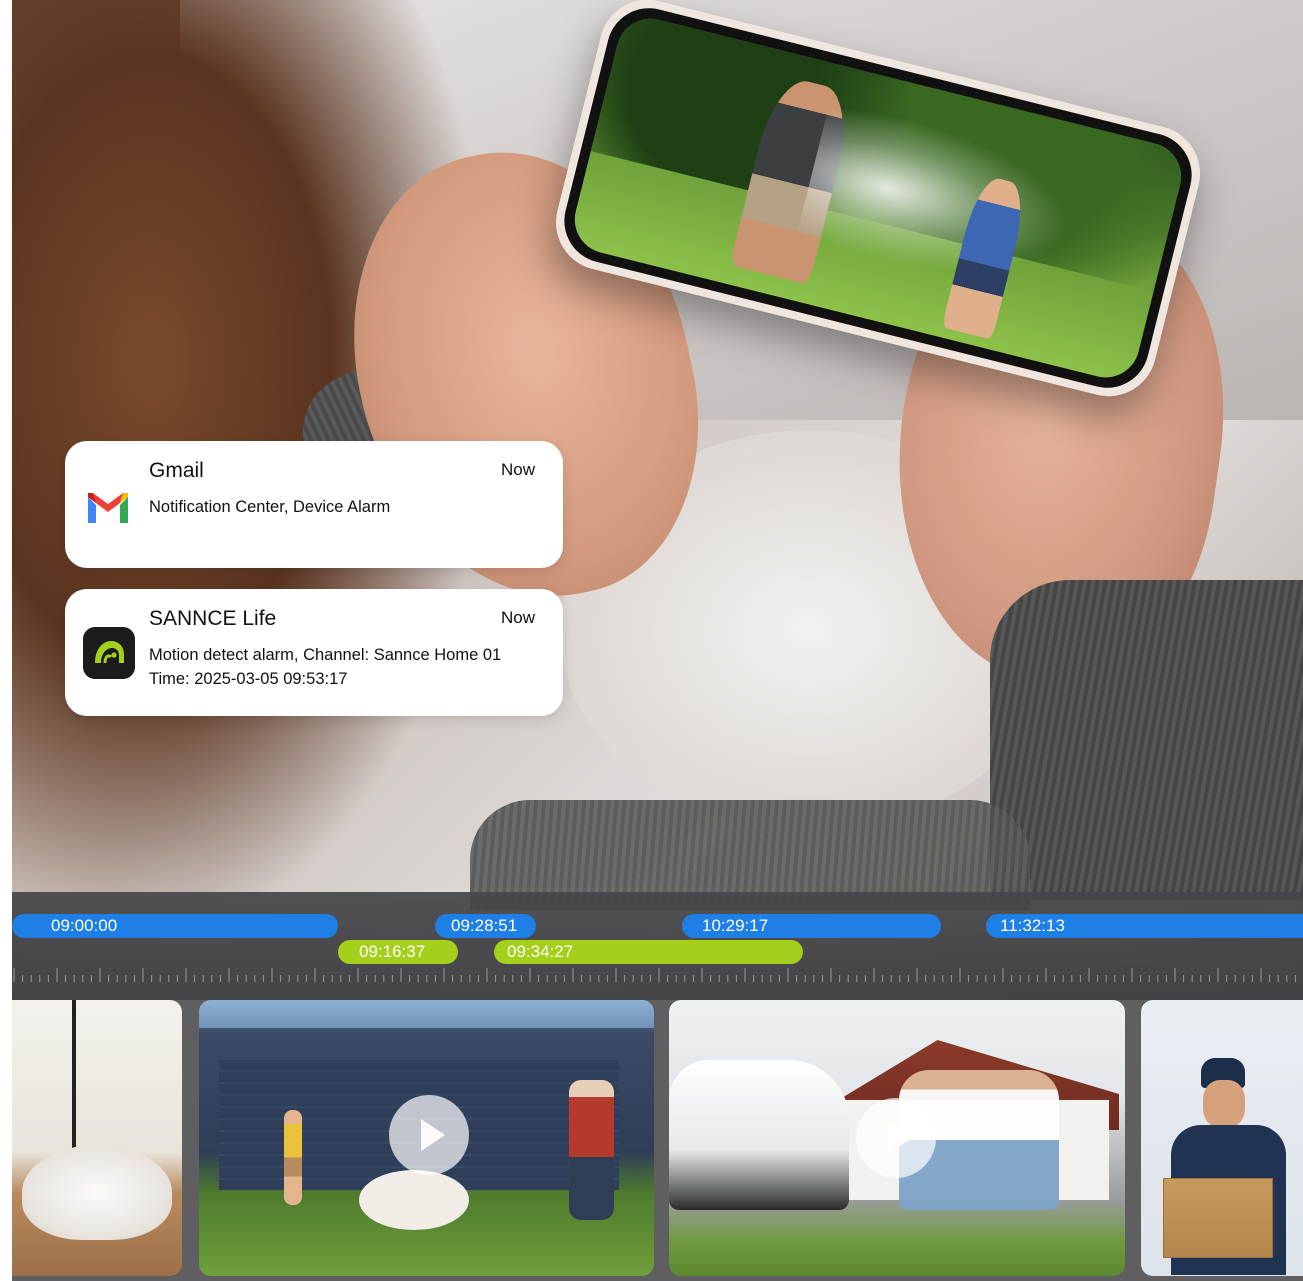 The image size is (1303, 1281). What do you see at coordinates (657, 974) in the screenshot?
I see `timeline-ruler` at bounding box center [657, 974].